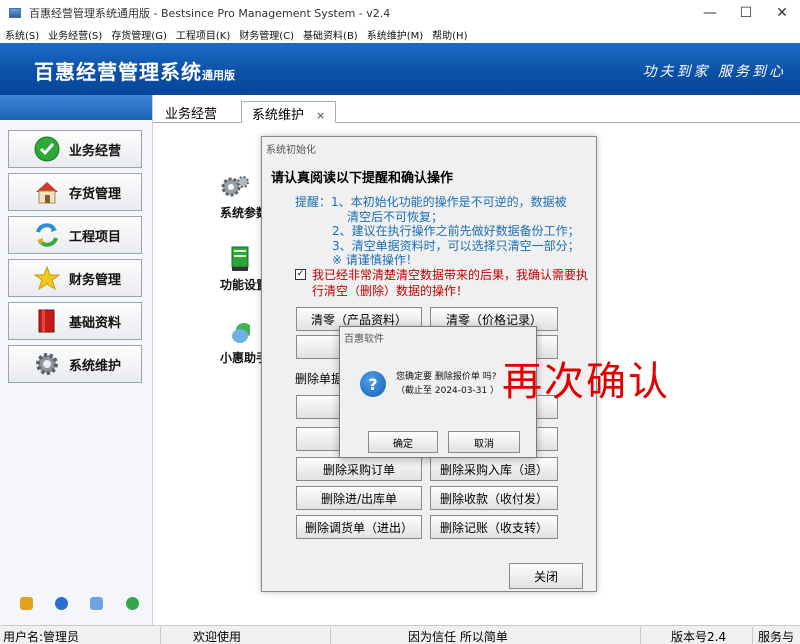 The image size is (800, 644). What do you see at coordinates (21, 34) in the screenshot?
I see `menu-system: 系统(S)` at bounding box center [21, 34].